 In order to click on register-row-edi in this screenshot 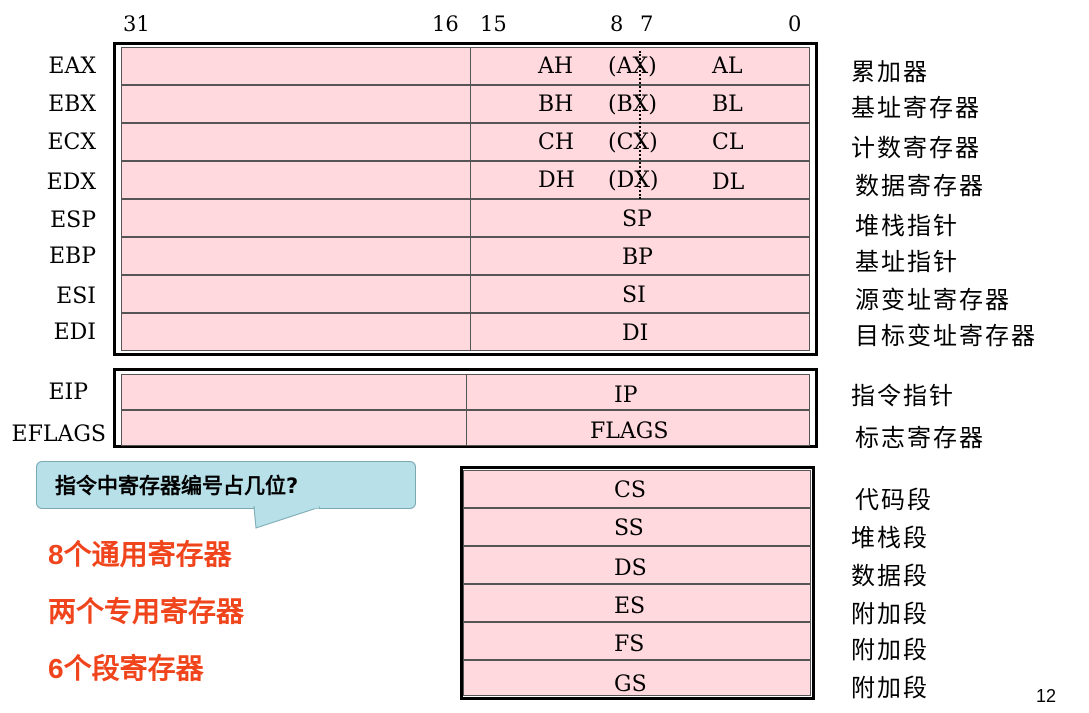, I will do `click(465, 332)`.